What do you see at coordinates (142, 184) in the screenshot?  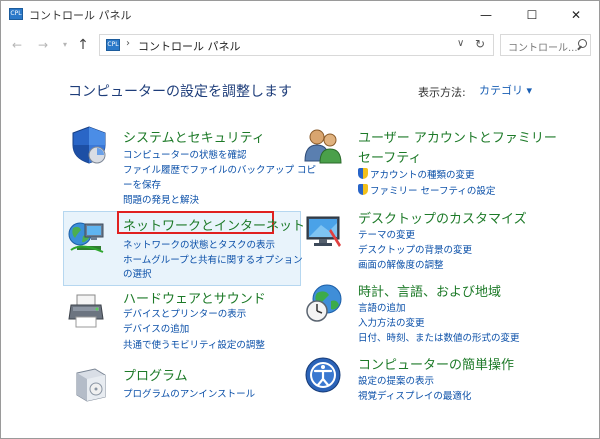 I see `link-file-history-backup-cont: ーを保存` at bounding box center [142, 184].